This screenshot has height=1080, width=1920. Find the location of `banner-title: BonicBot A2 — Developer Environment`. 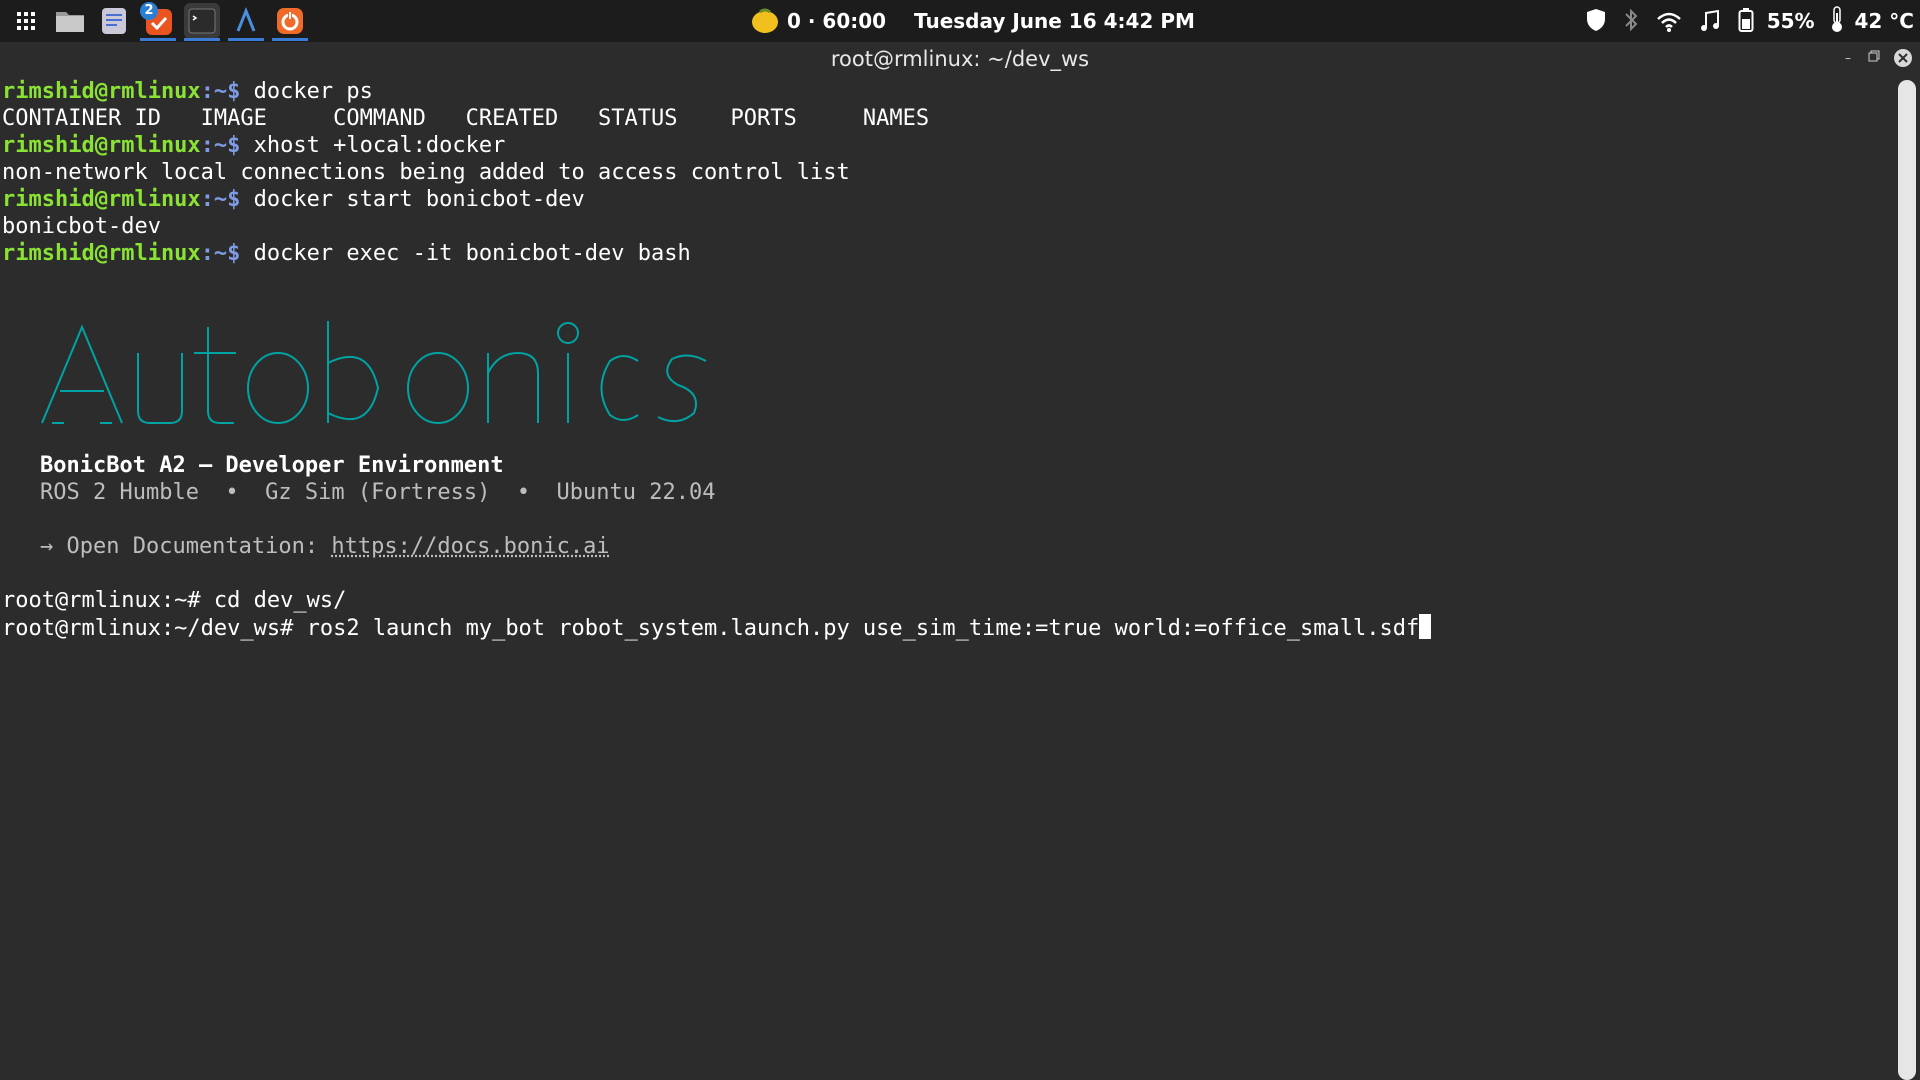

banner-title: BonicBot A2 — Developer Environment is located at coordinates (272, 465).